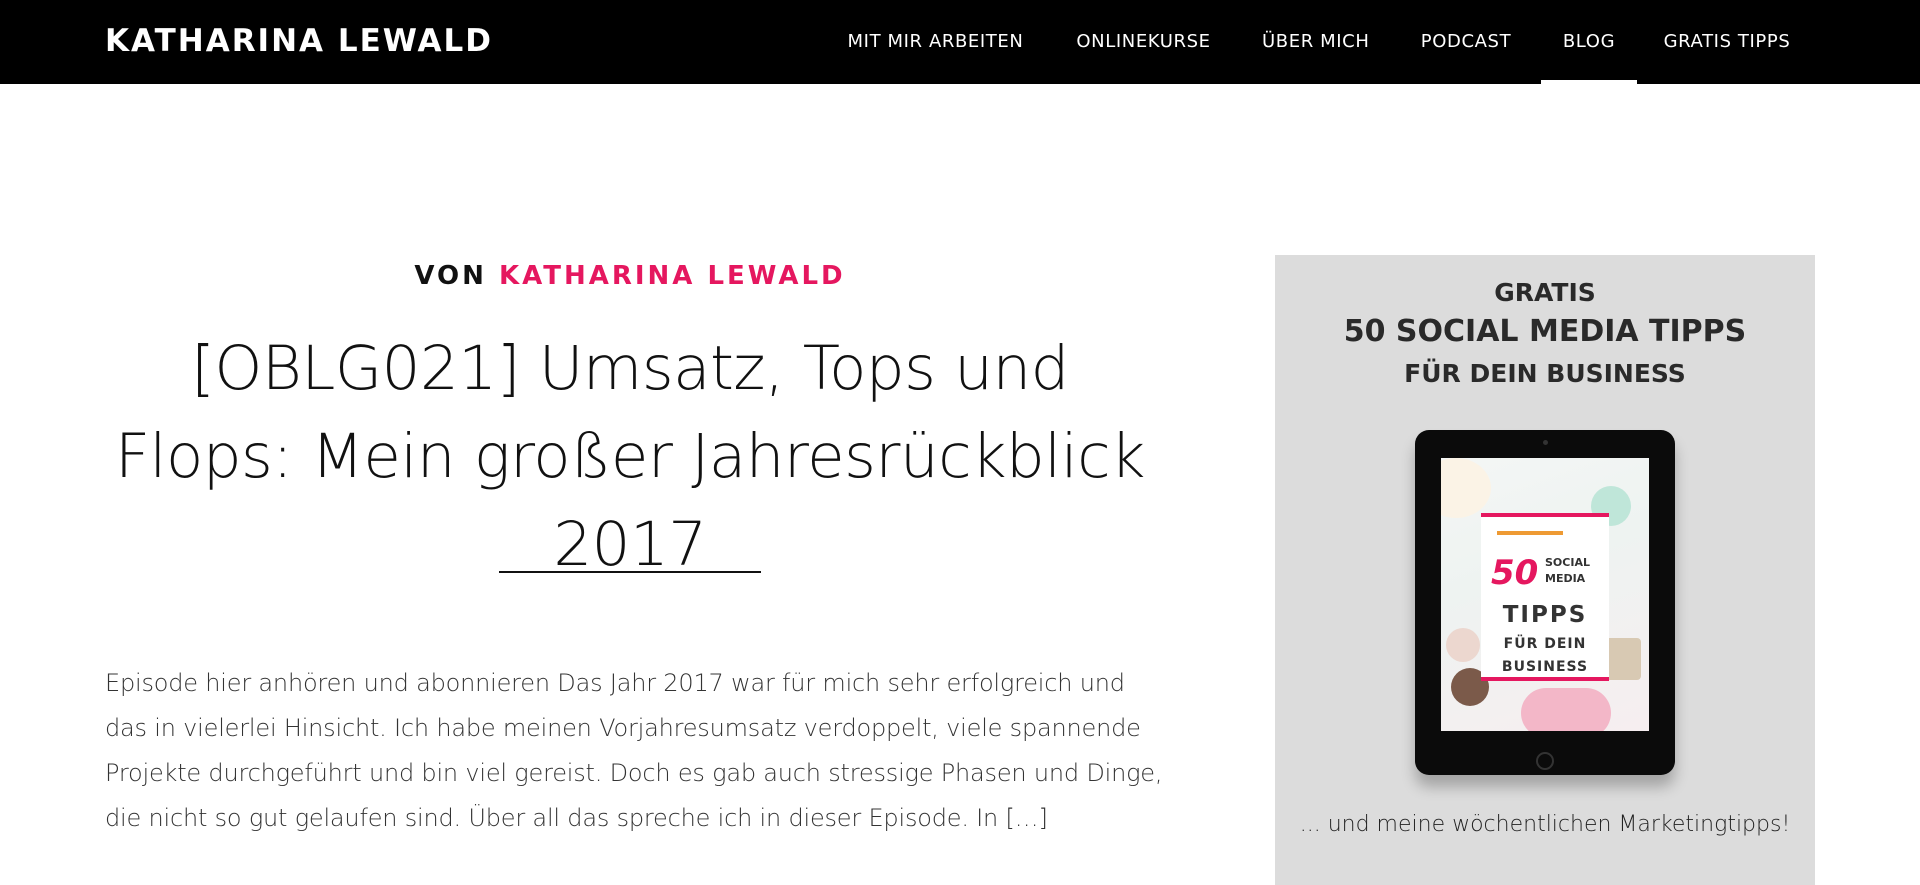 This screenshot has height=885, width=1920. I want to click on cover-business: BUSINESS, so click(1545, 667).